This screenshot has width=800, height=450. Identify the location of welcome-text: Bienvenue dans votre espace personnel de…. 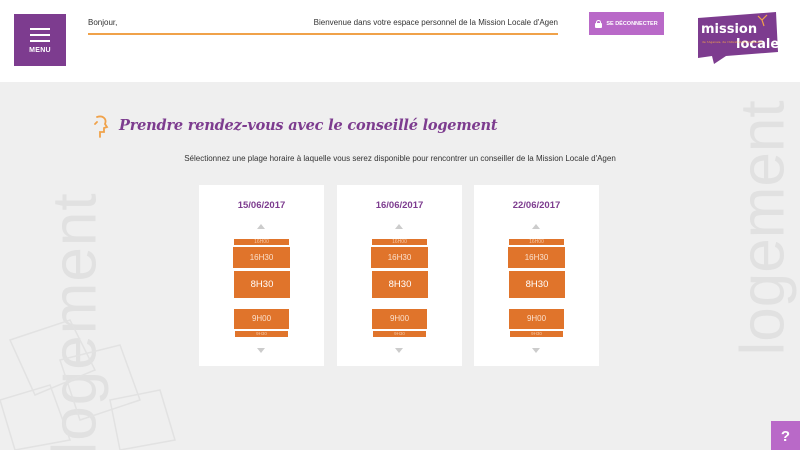
(435, 22).